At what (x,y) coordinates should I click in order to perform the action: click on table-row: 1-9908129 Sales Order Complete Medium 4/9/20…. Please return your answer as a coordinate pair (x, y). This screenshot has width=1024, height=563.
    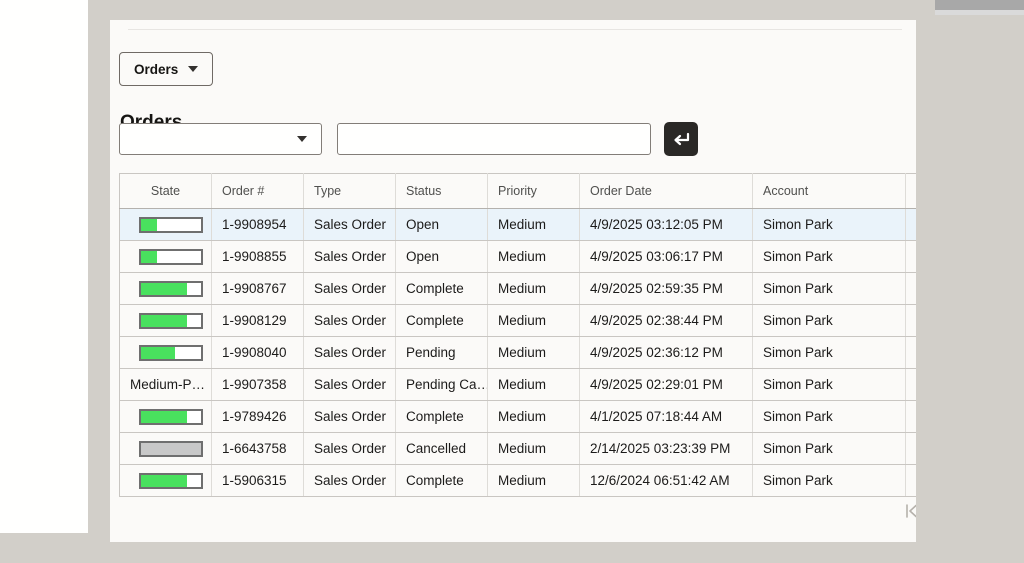
    Looking at the image, I should click on (517, 320).